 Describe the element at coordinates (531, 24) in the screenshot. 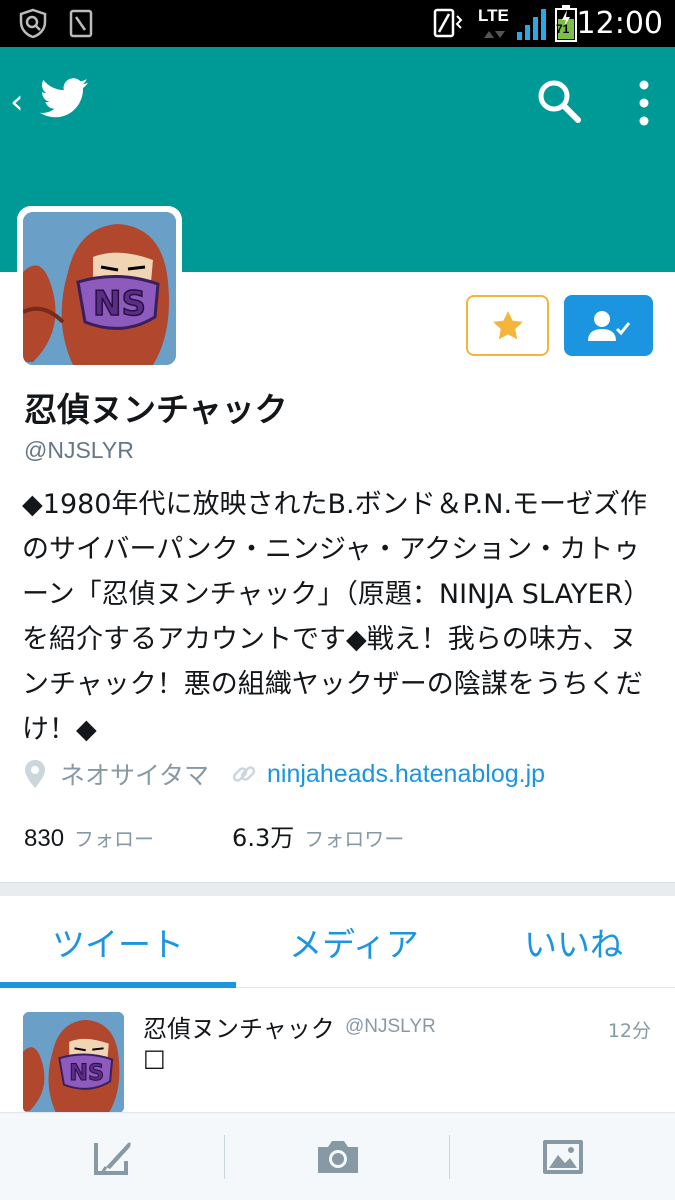

I see `signal-icon` at that location.